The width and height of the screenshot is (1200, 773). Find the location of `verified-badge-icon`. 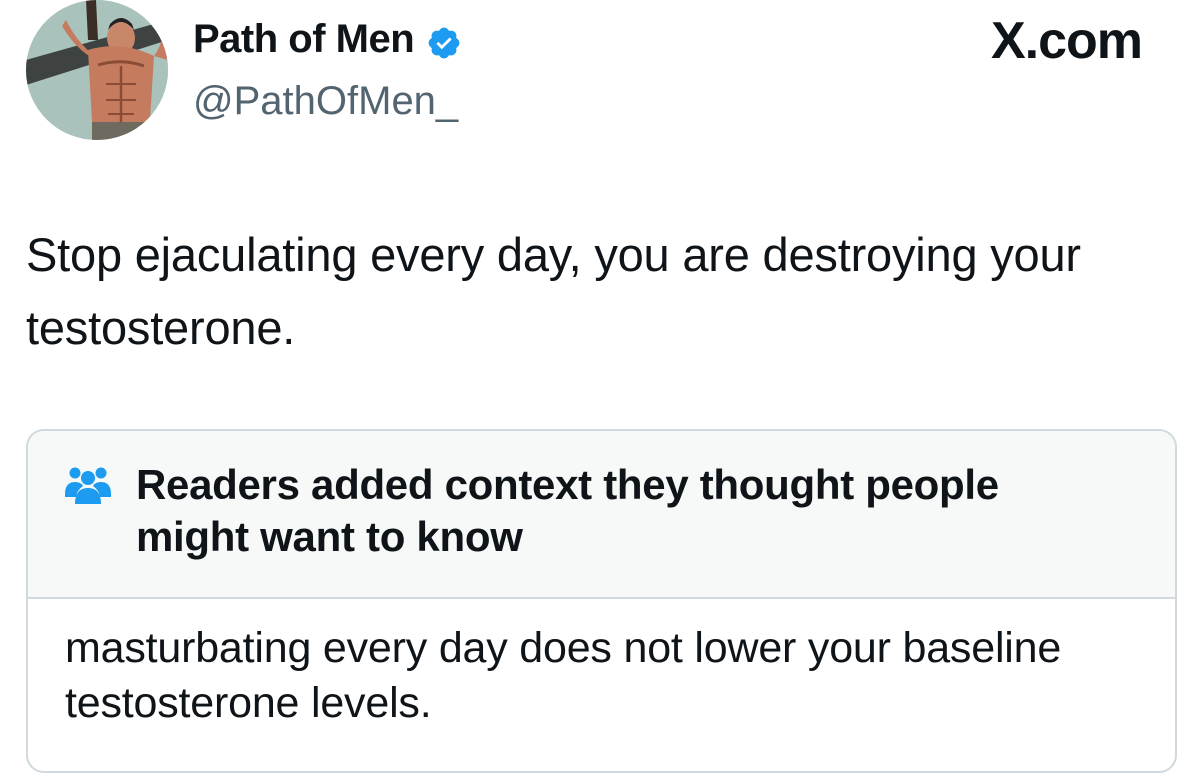

verified-badge-icon is located at coordinates (444, 40).